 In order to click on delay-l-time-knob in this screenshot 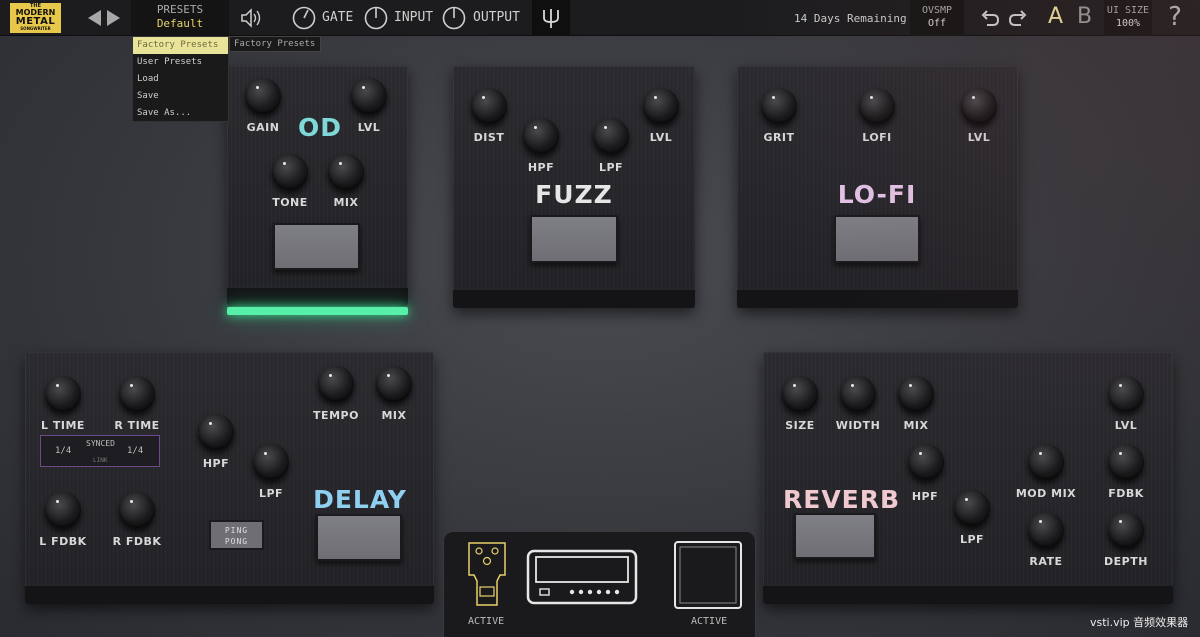, I will do `click(63, 394)`.